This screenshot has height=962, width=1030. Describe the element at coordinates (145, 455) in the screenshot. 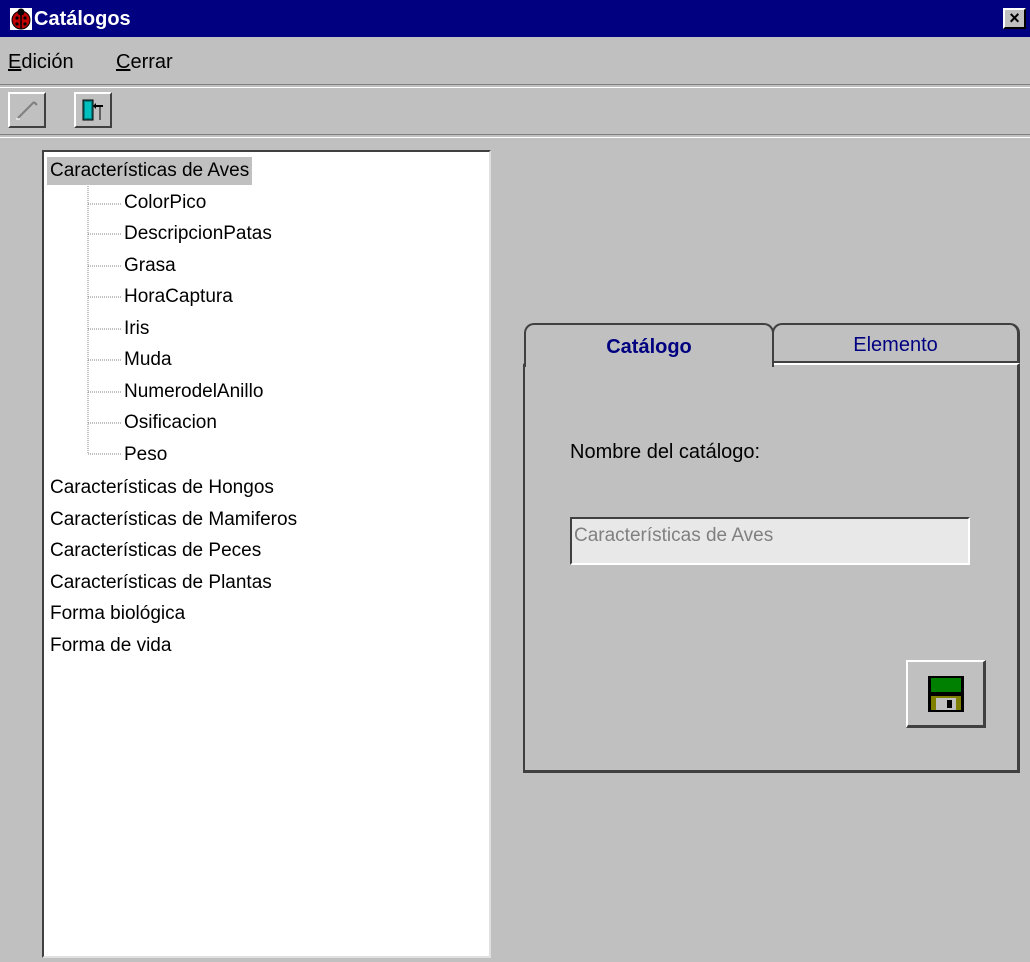

I see `tree-item-peso: Peso` at that location.